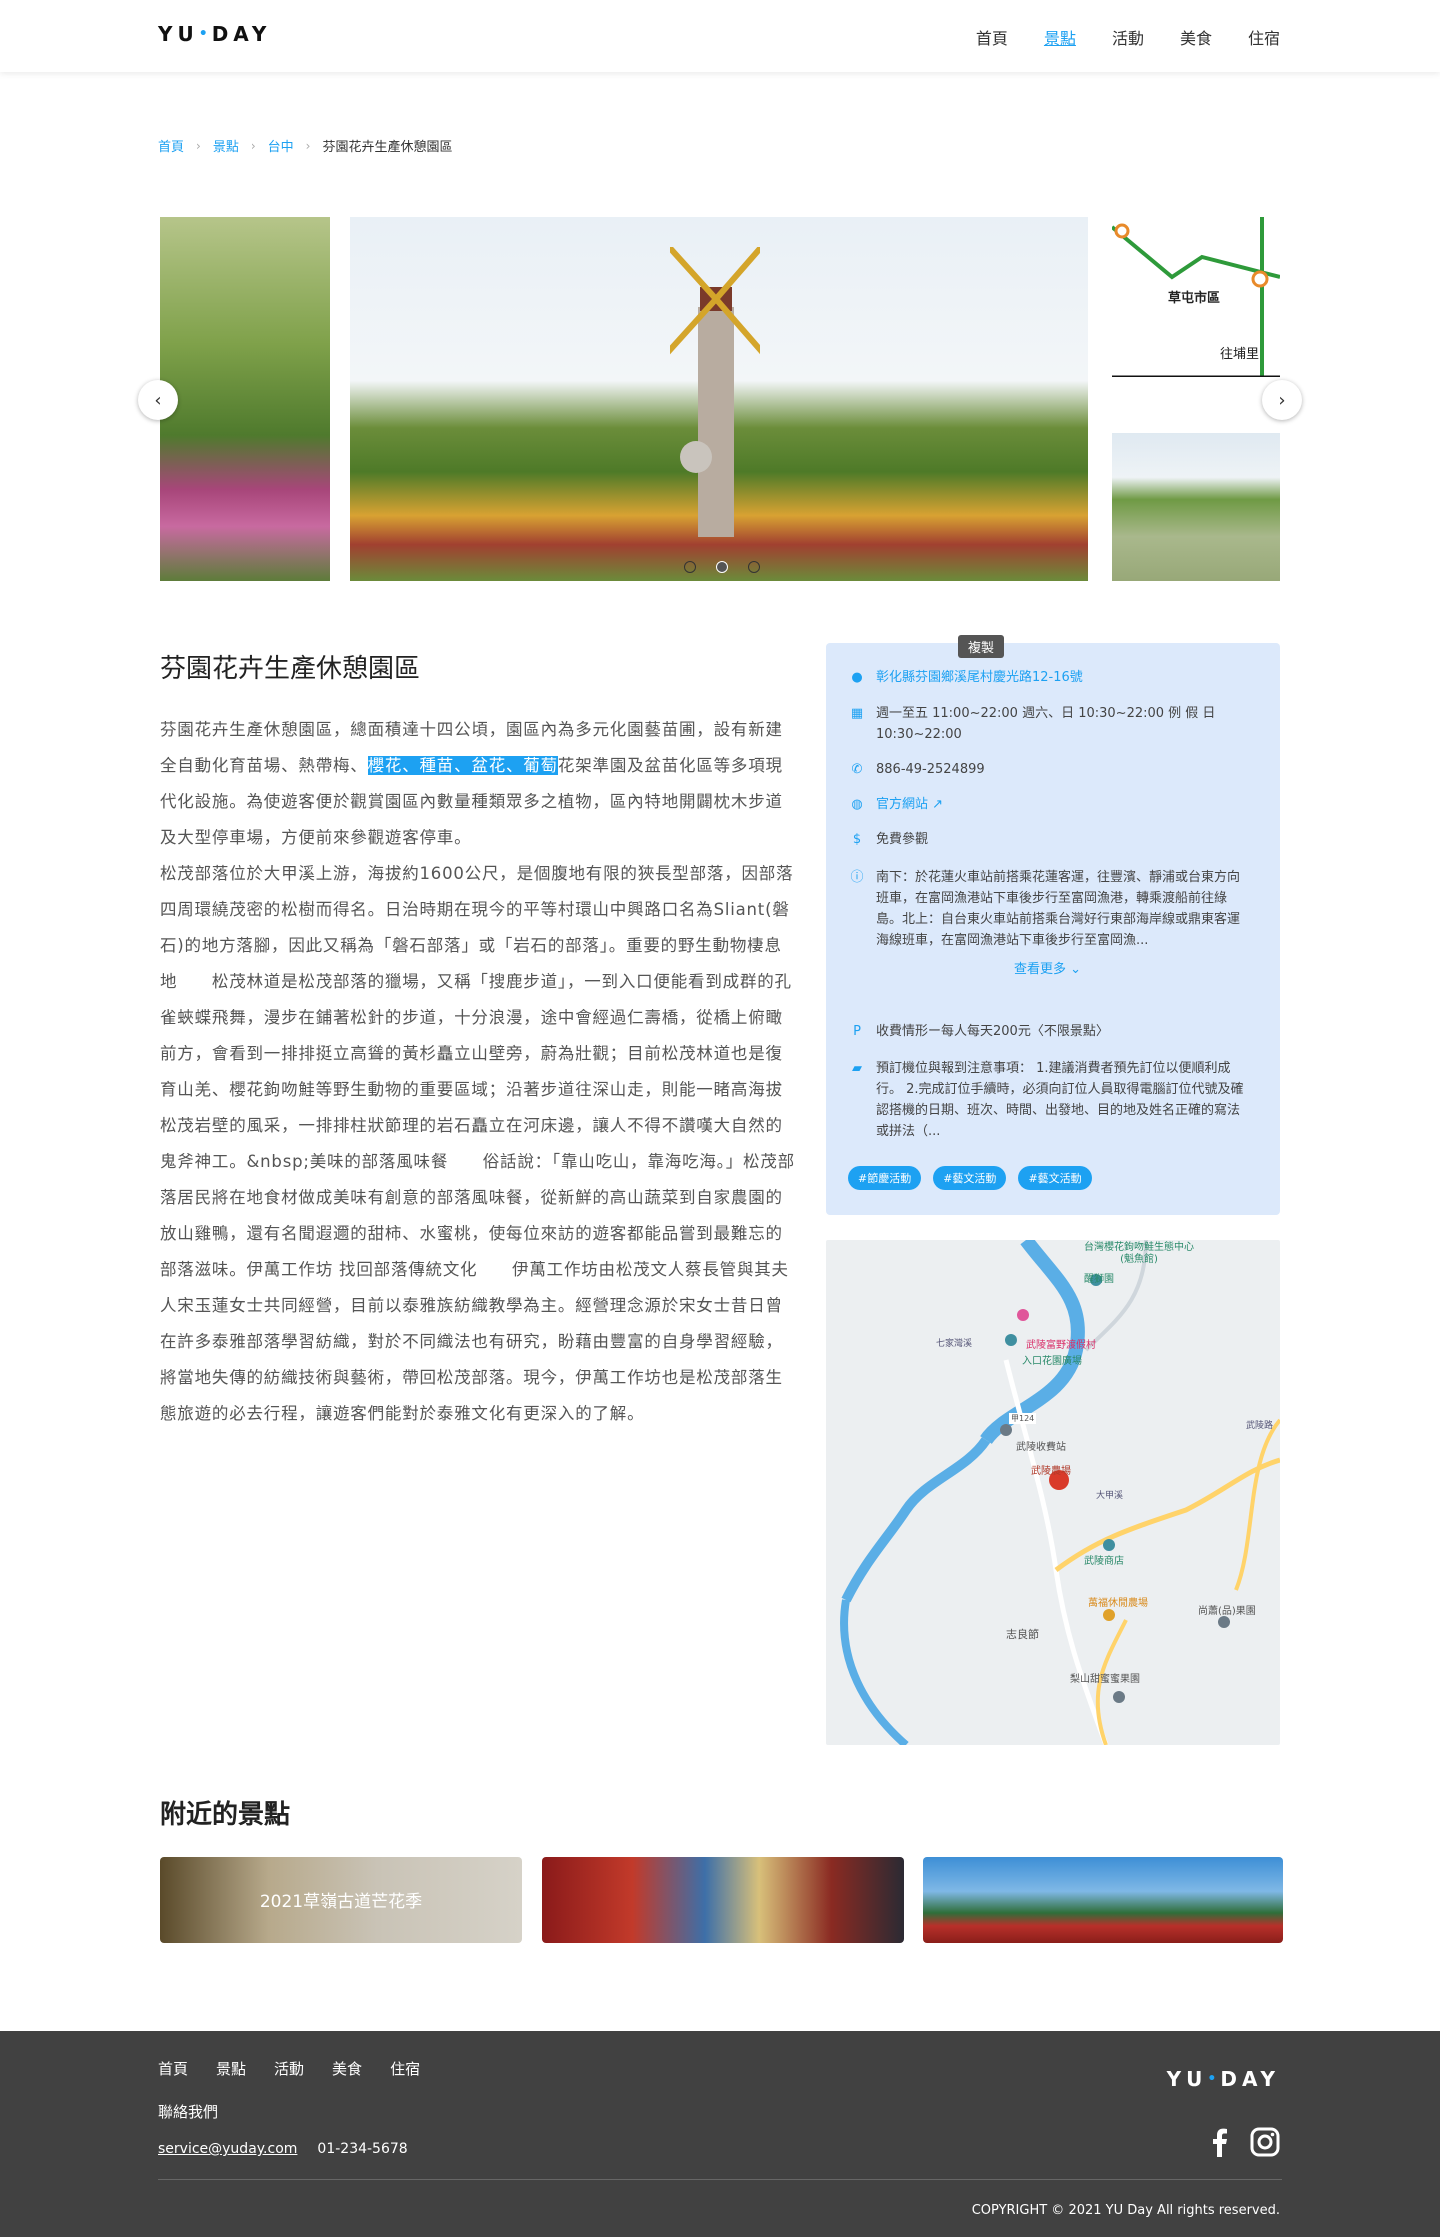 This screenshot has width=1440, height=2237. I want to click on breadcrumb-attractions: 景點, so click(226, 145).